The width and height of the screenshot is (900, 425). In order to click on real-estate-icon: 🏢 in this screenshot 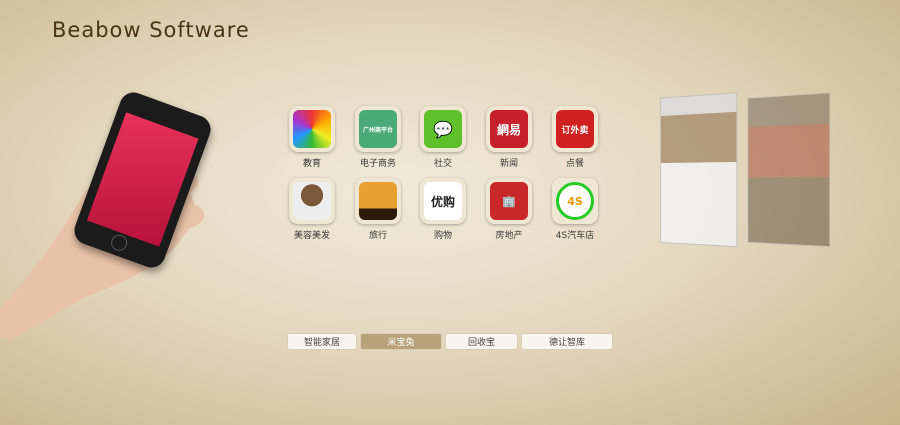, I will do `click(509, 201)`.